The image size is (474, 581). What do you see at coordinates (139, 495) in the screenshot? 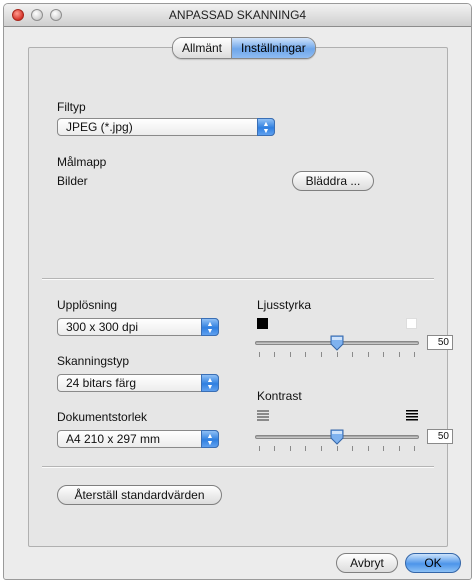
I see `reset-defaults-button: Återställ standardvärden` at bounding box center [139, 495].